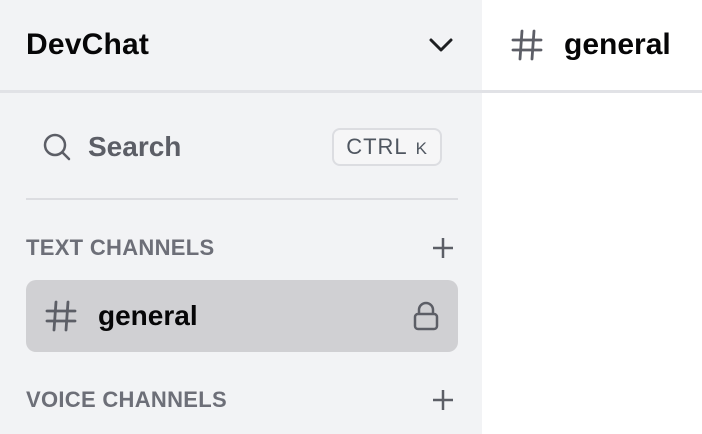 This screenshot has height=434, width=702. Describe the element at coordinates (617, 44) in the screenshot. I see `channel-title: general` at that location.